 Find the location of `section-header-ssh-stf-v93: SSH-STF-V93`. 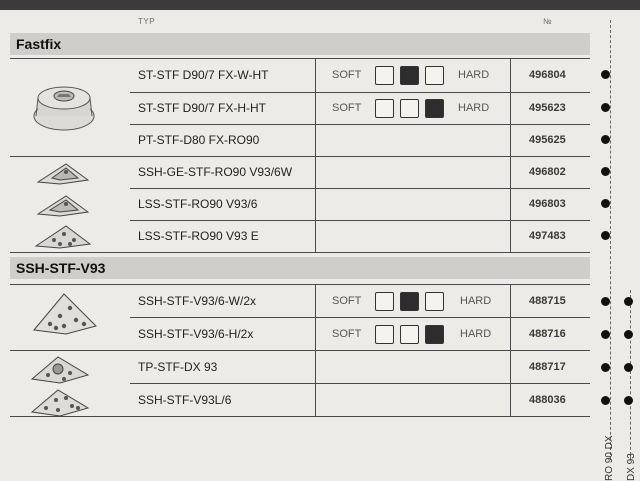

section-header-ssh-stf-v93: SSH-STF-V93 is located at coordinates (300, 268).